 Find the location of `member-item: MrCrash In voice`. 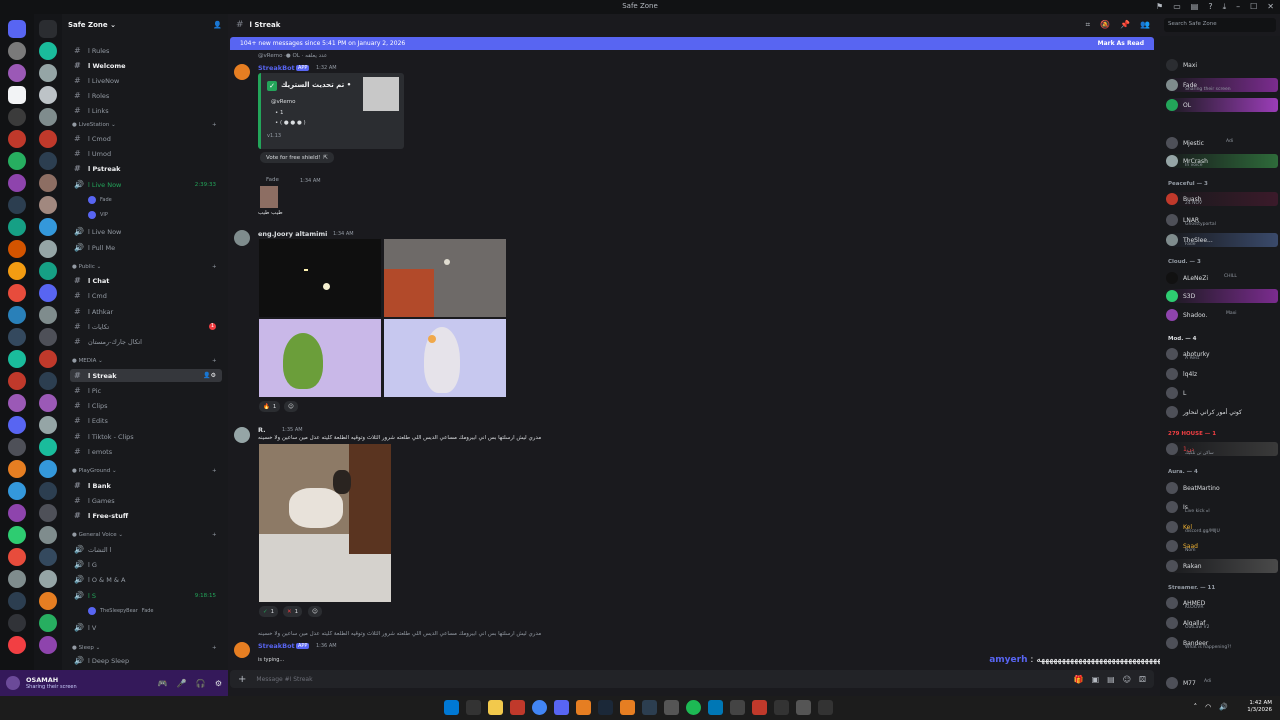

member-item: MrCrash In voice is located at coordinates (1222, 161).